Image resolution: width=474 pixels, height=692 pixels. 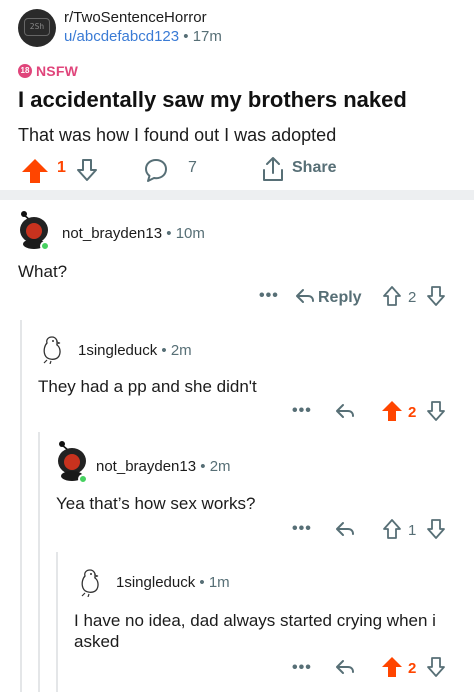 I want to click on comment-meta: not_brayden13 • 10m, so click(x=133, y=233).